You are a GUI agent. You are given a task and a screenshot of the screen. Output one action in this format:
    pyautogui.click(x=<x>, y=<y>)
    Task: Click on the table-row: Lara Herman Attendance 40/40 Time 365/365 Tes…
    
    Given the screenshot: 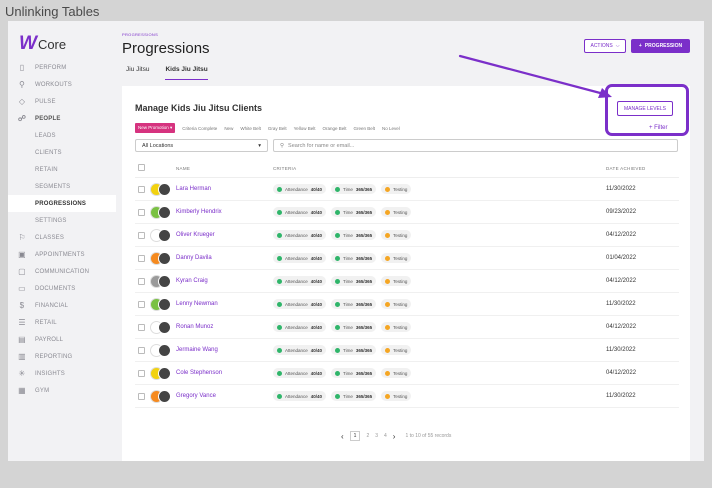 What is the action you would take?
    pyautogui.click(x=407, y=189)
    